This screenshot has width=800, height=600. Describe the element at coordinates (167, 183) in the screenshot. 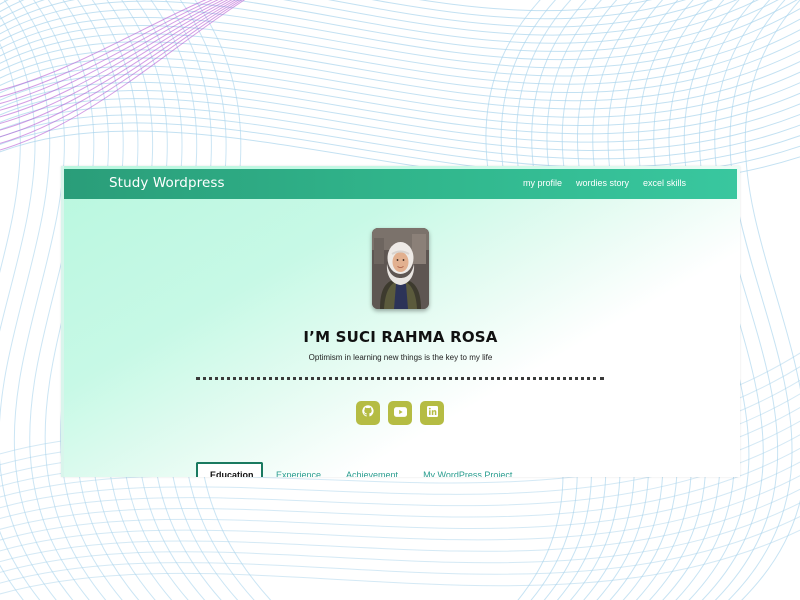

I see `site-brand-title: Study Wordpress` at that location.